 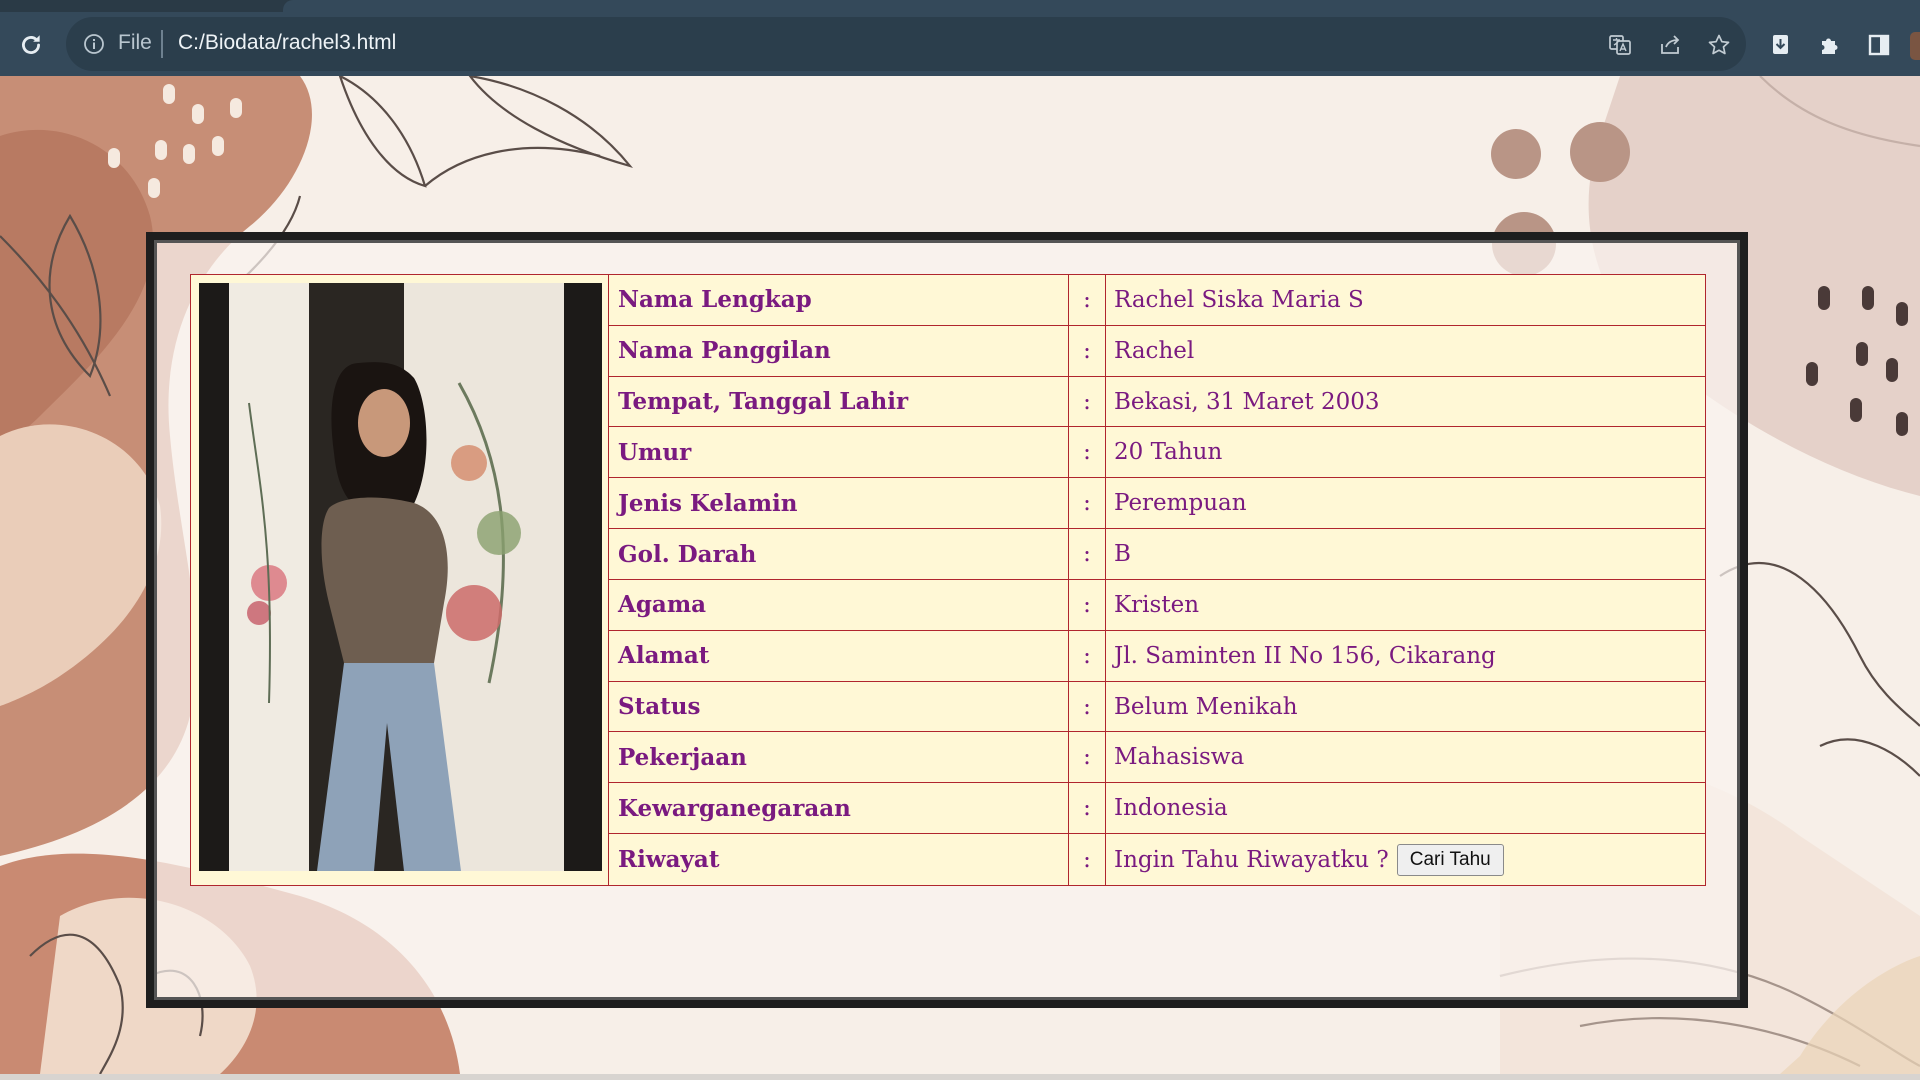 I want to click on table-row: Kewarganegaraan: Indonesia, so click(x=1157, y=809).